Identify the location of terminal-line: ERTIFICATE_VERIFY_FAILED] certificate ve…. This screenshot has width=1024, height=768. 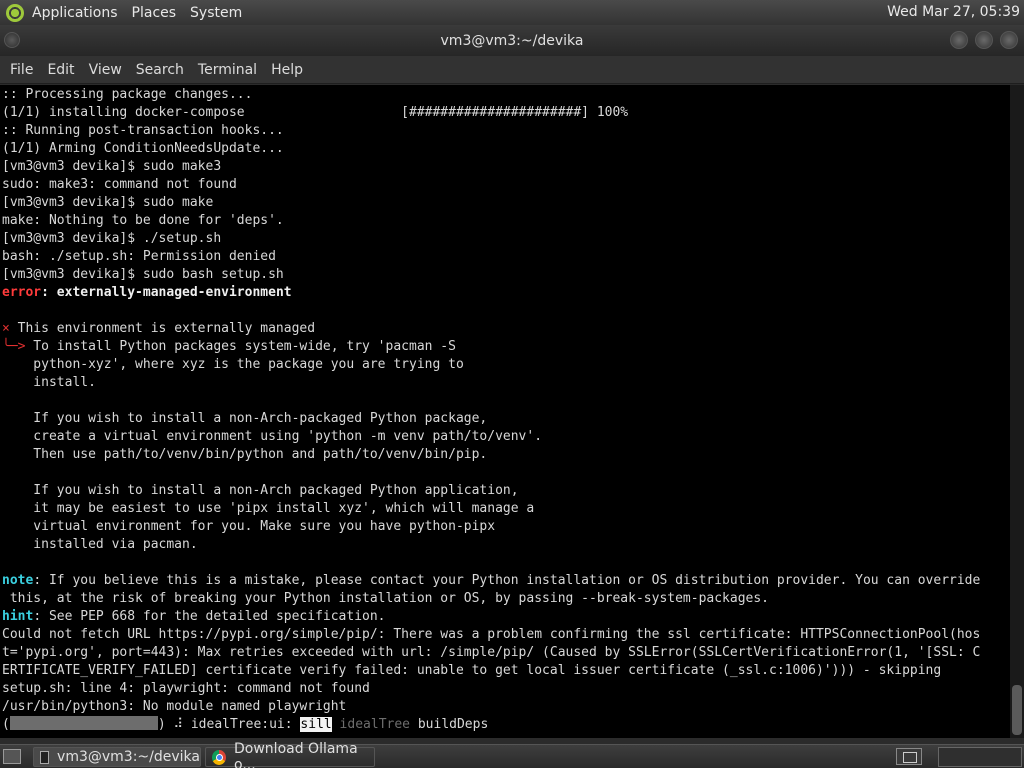
(472, 670).